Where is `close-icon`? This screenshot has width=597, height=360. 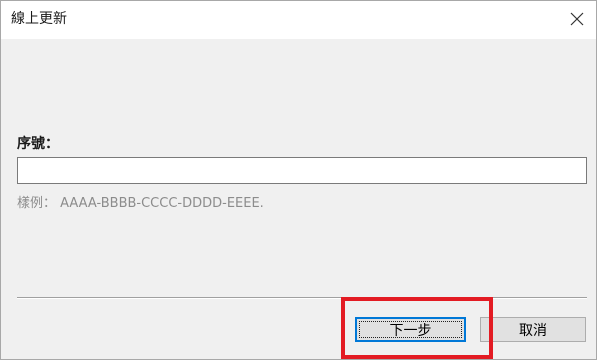 close-icon is located at coordinates (577, 19).